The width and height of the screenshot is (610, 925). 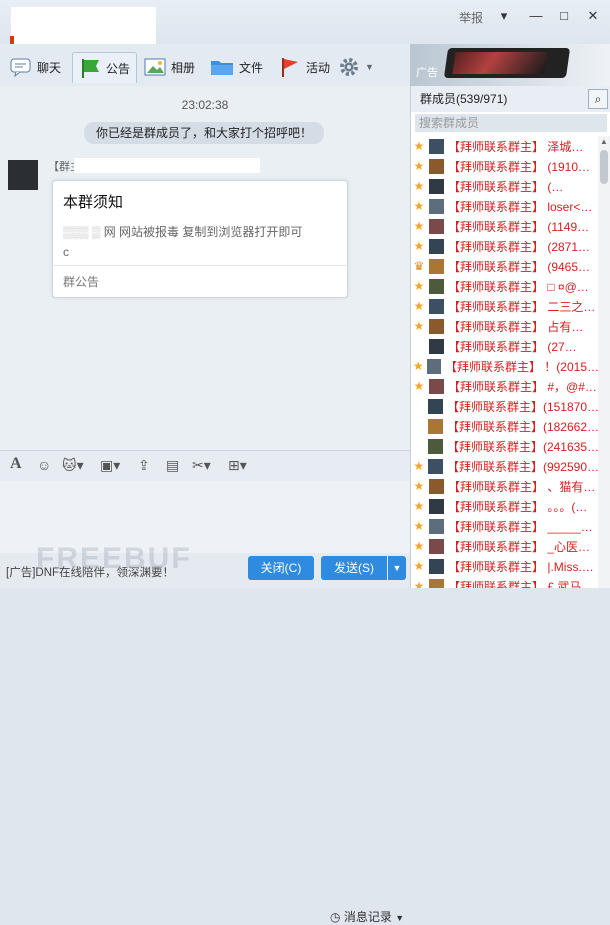 I want to click on more-tools-icon: ⊞▾, so click(x=237, y=465).